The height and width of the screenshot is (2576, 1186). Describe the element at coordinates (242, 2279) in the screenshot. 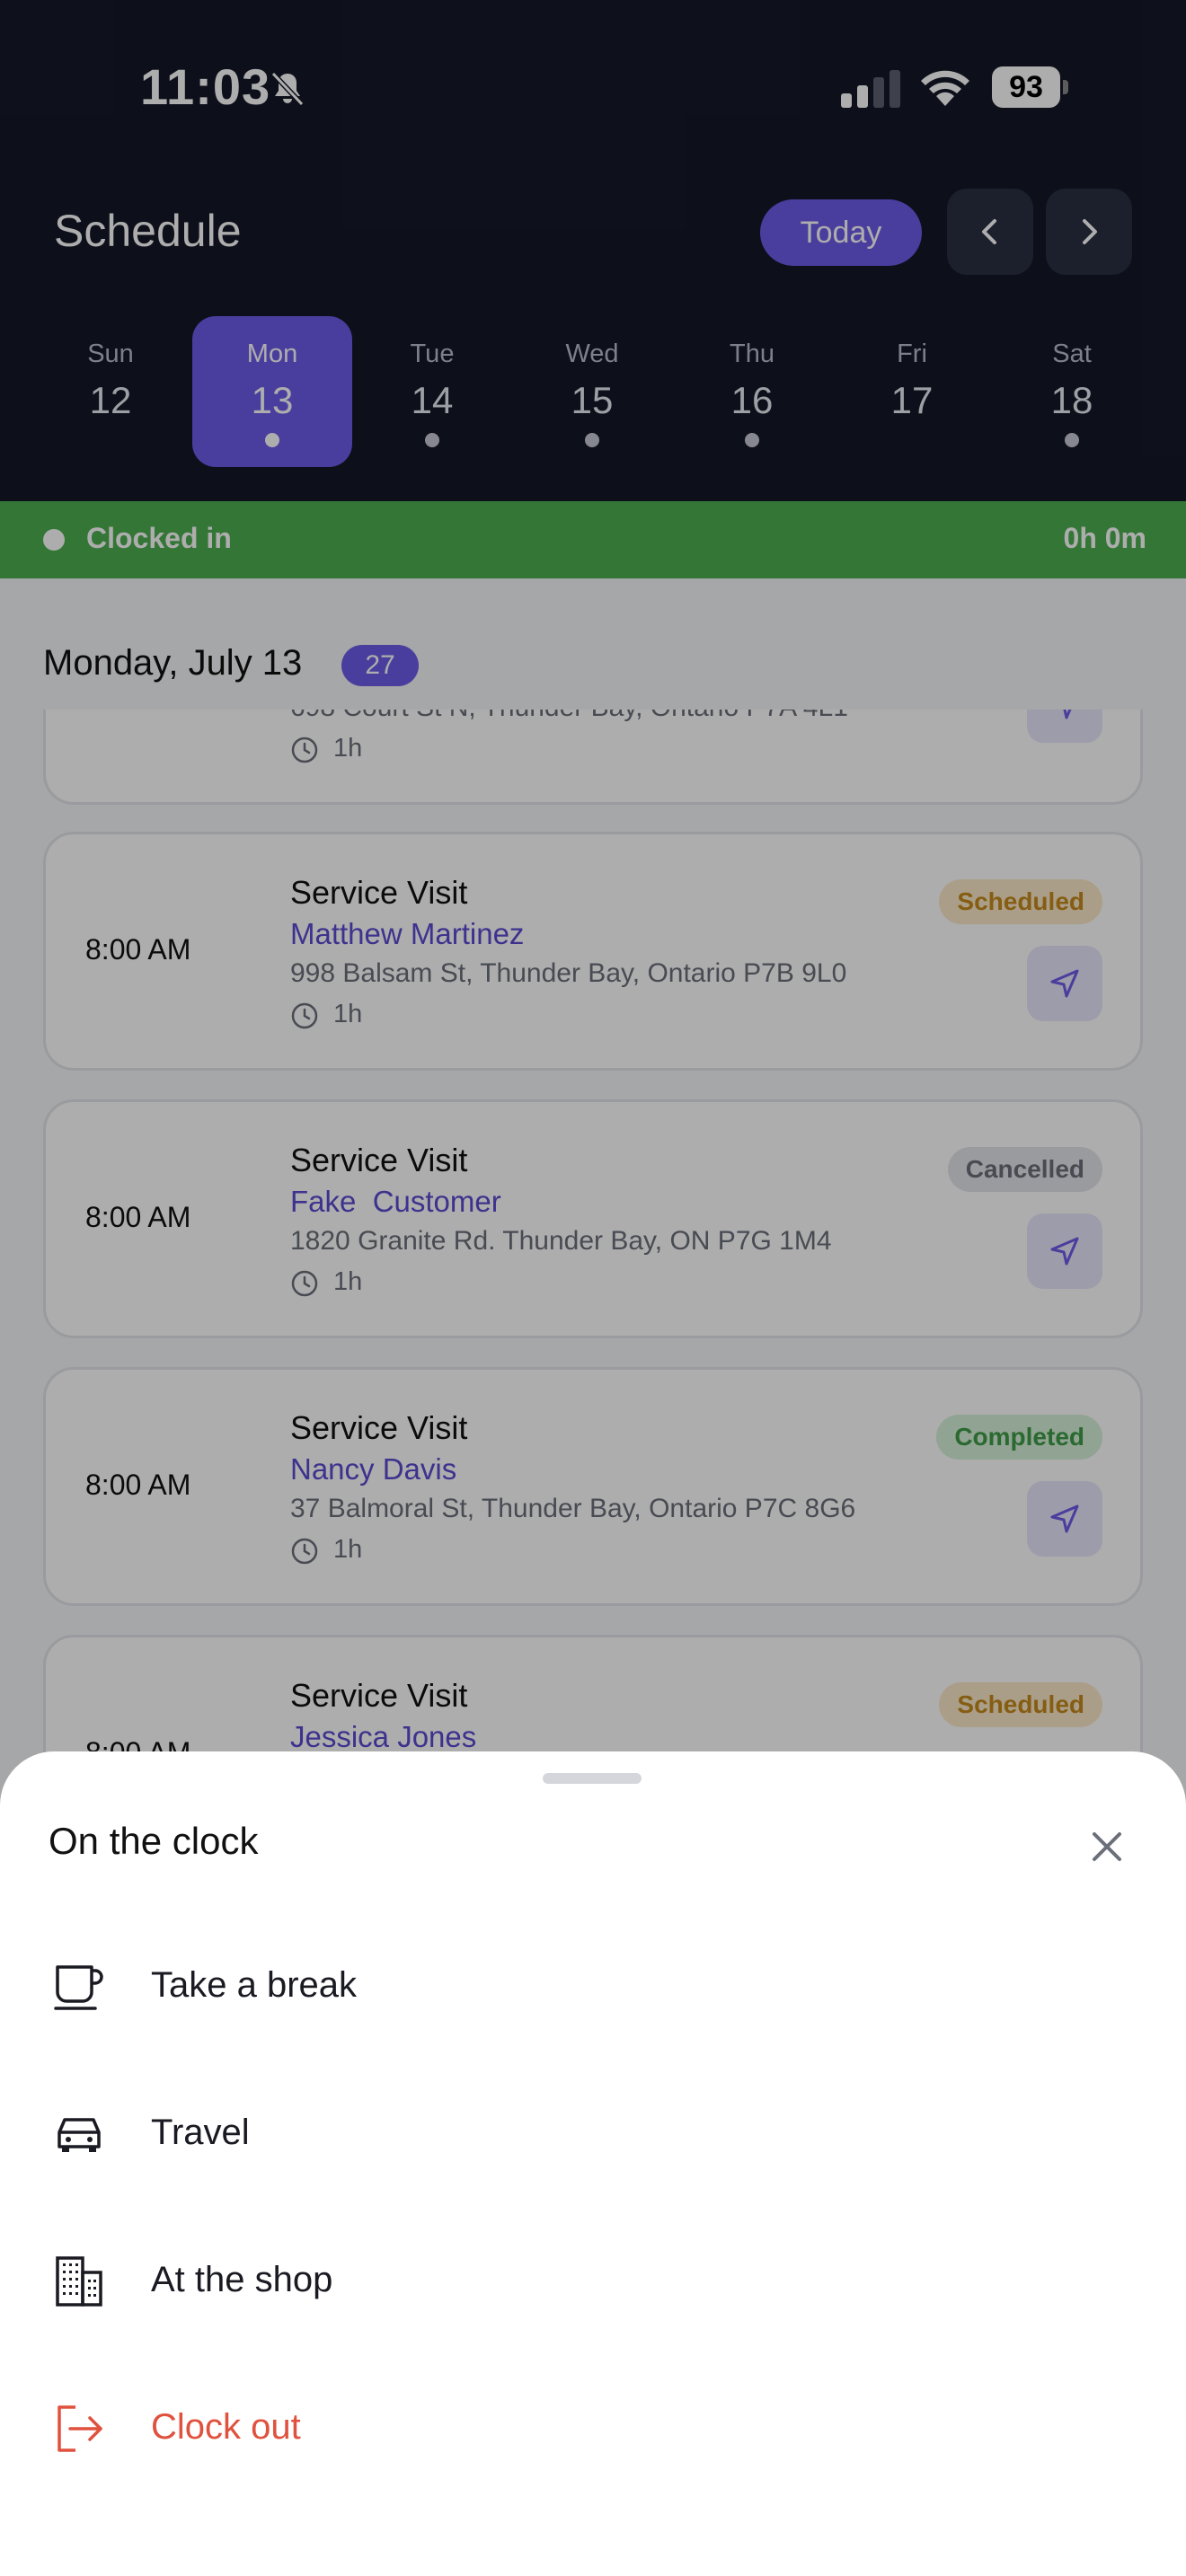

I see `option-label: At the shop` at that location.